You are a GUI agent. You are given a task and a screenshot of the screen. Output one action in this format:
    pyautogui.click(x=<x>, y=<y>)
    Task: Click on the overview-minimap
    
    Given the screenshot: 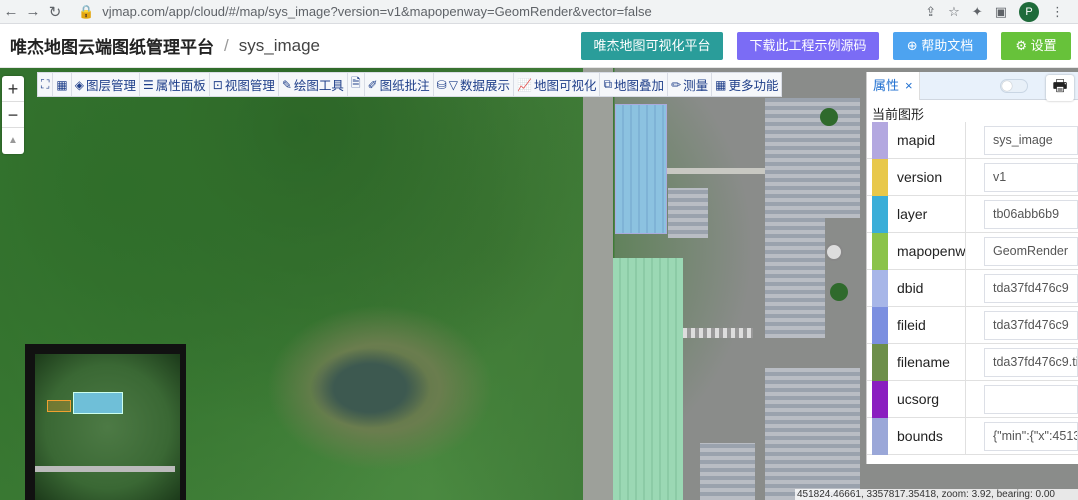 What is the action you would take?
    pyautogui.click(x=105, y=422)
    